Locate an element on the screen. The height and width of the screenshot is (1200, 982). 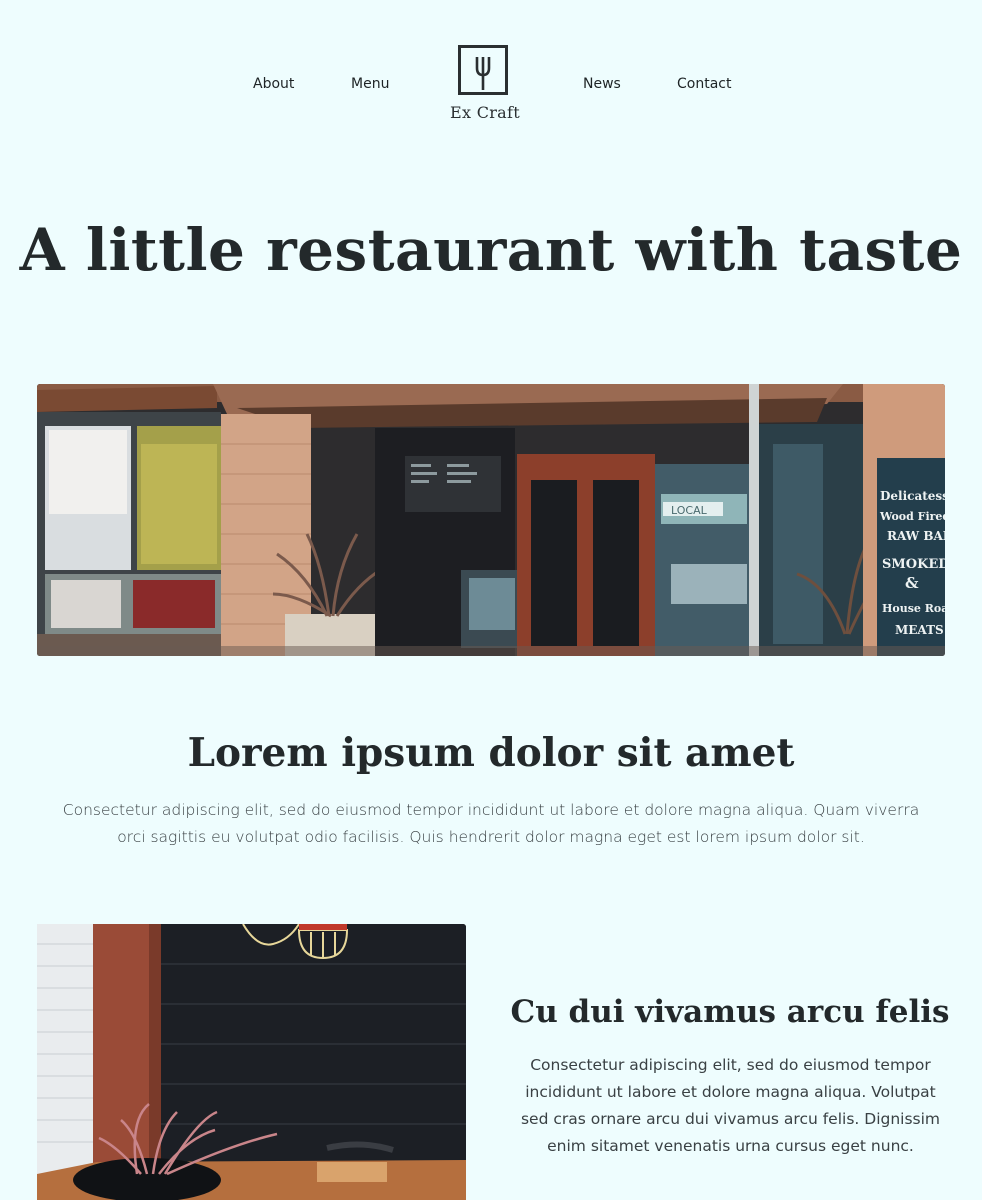
nav-link-contact: Contact is located at coordinates (704, 84).